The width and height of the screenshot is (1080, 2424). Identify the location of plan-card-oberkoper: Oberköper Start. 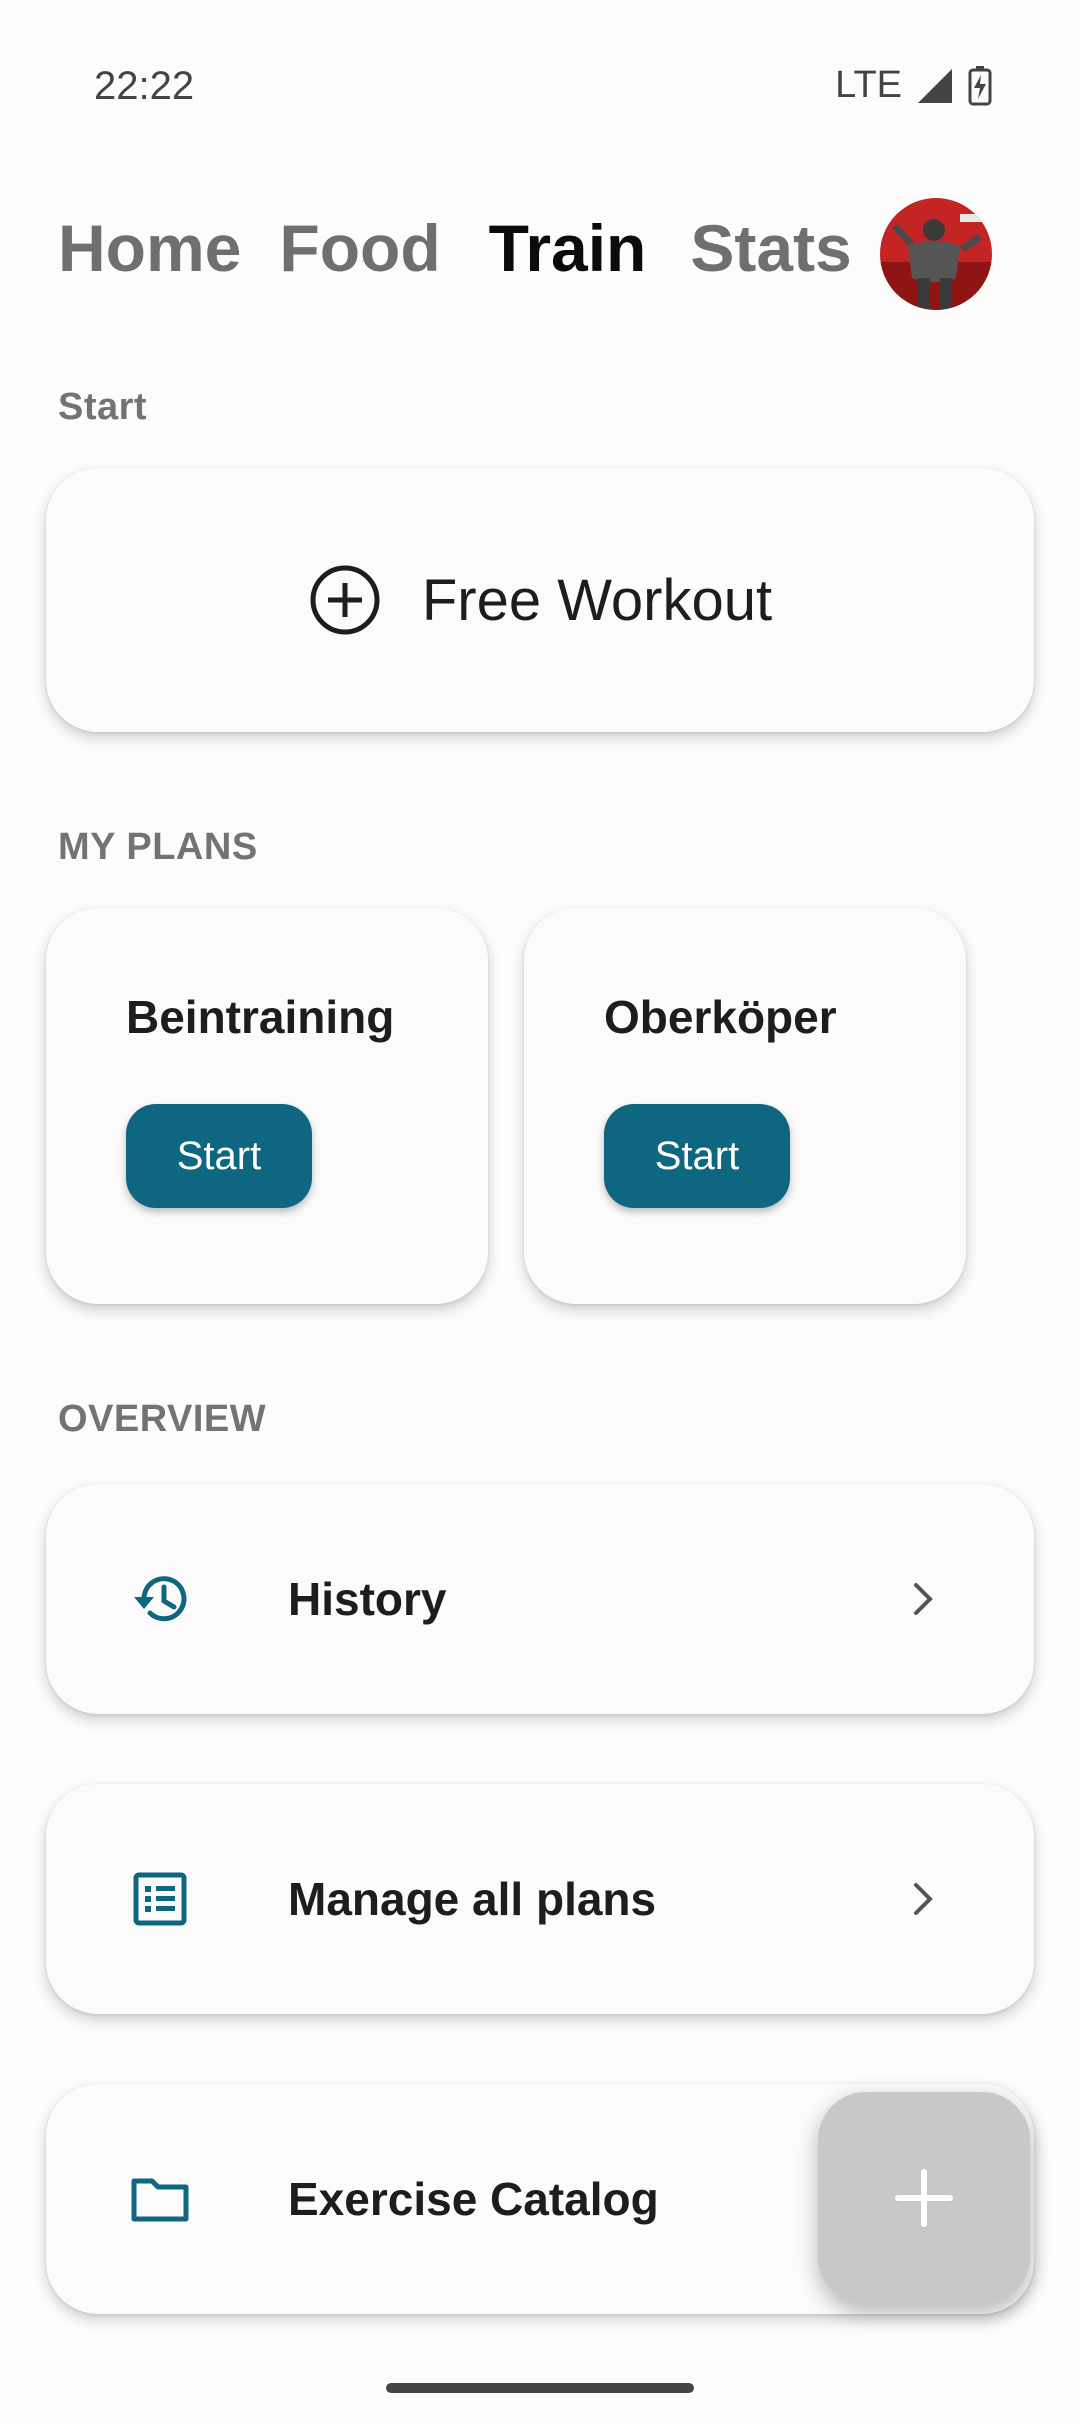
(745, 1106).